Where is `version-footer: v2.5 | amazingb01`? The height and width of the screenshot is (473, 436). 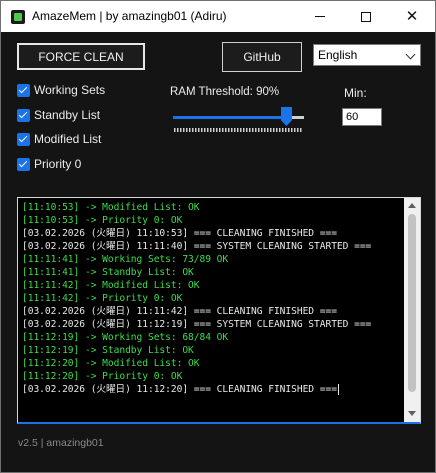 version-footer: v2.5 | amazingb01 is located at coordinates (61, 443).